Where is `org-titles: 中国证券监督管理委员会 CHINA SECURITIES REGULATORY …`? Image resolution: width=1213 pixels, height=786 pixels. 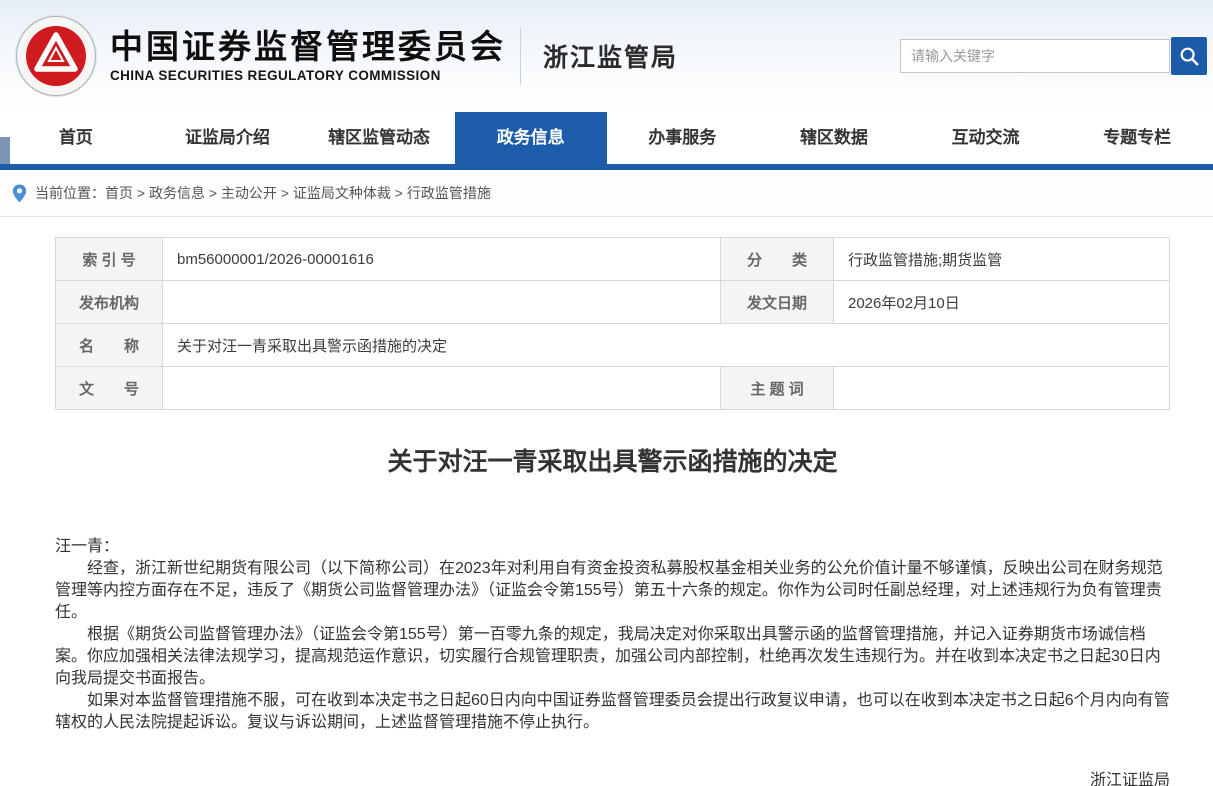 org-titles: 中国证券监督管理委员会 CHINA SECURITIES REGULATORY … is located at coordinates (308, 55).